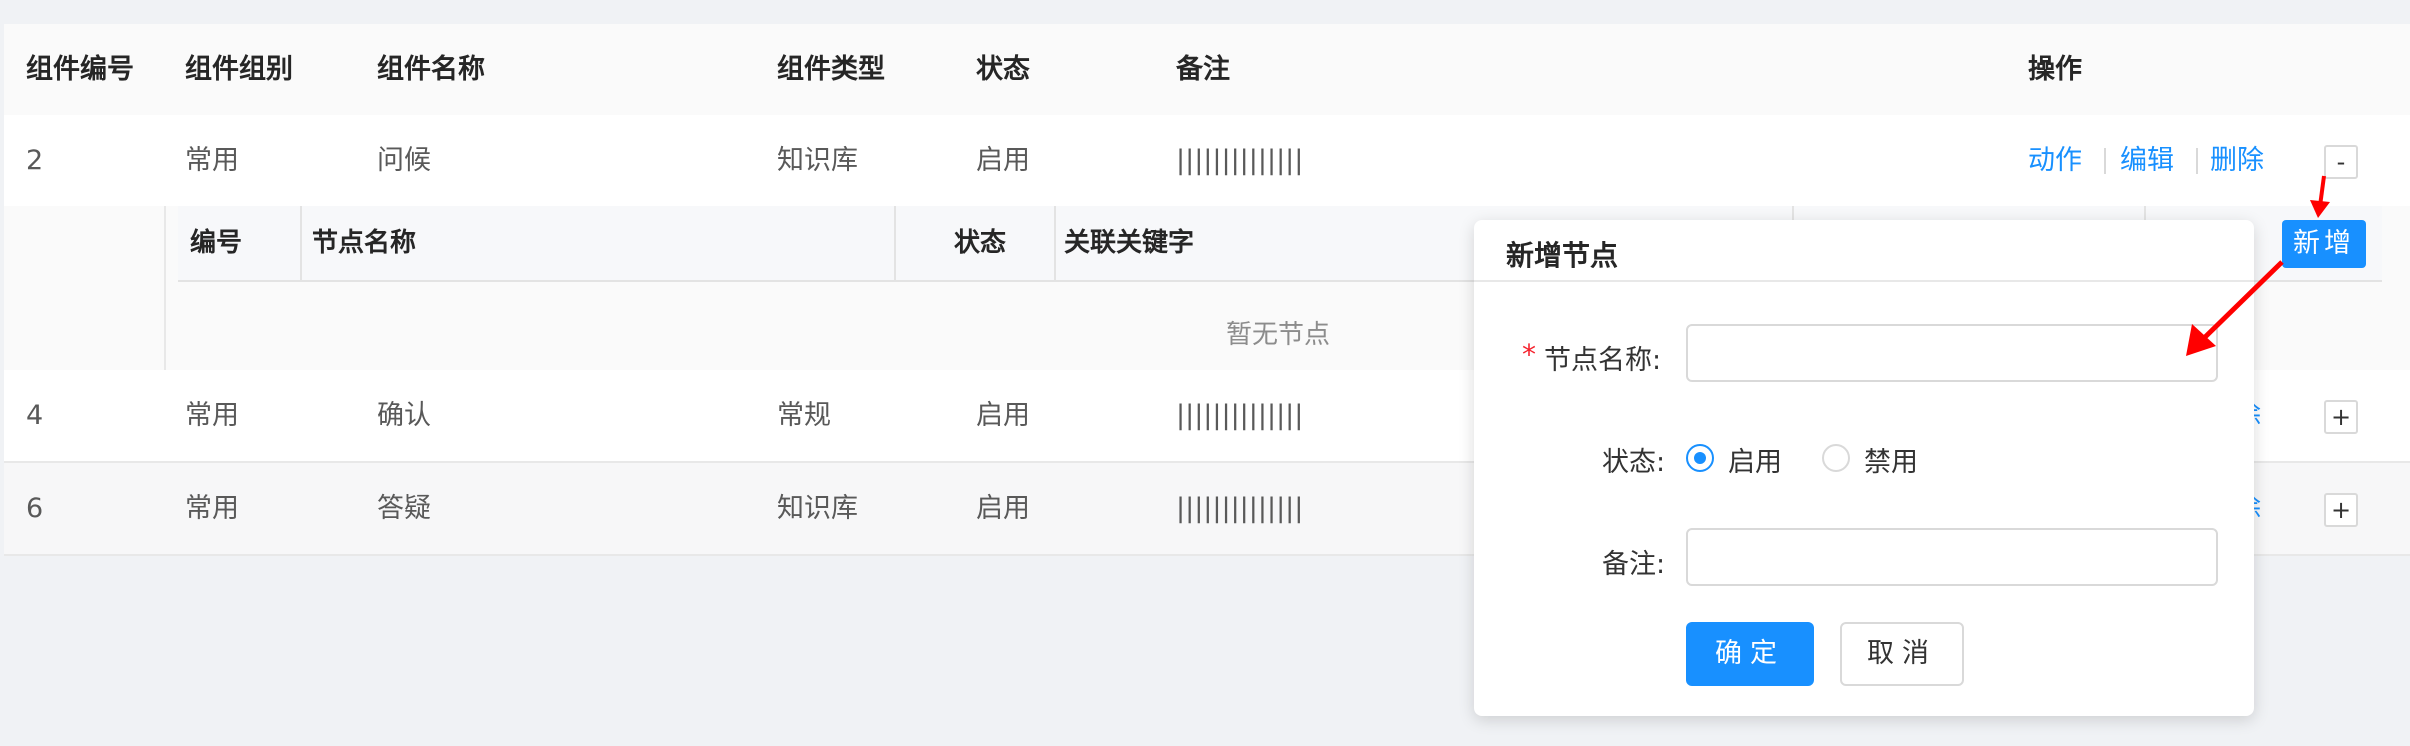  I want to click on th-component-group: 组件组别, so click(239, 69).